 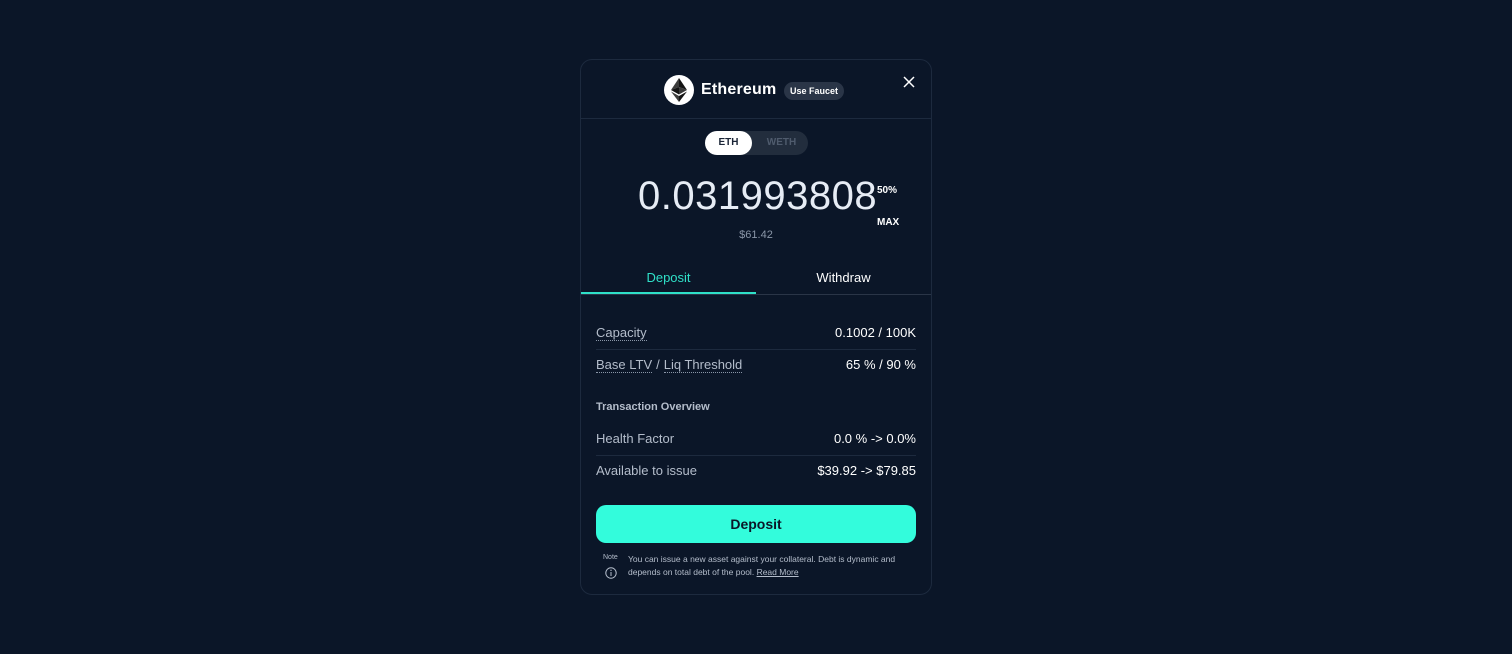 I want to click on health-factor-label: Health Factor, so click(x=635, y=438).